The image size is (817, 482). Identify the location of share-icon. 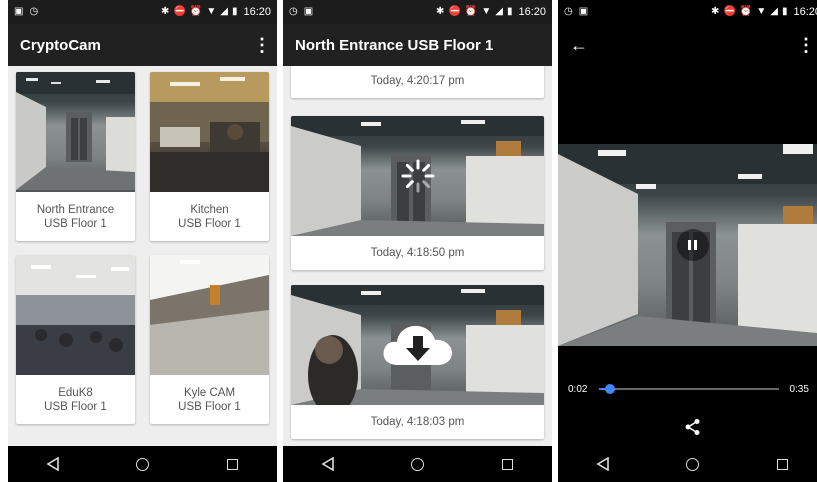
(693, 427).